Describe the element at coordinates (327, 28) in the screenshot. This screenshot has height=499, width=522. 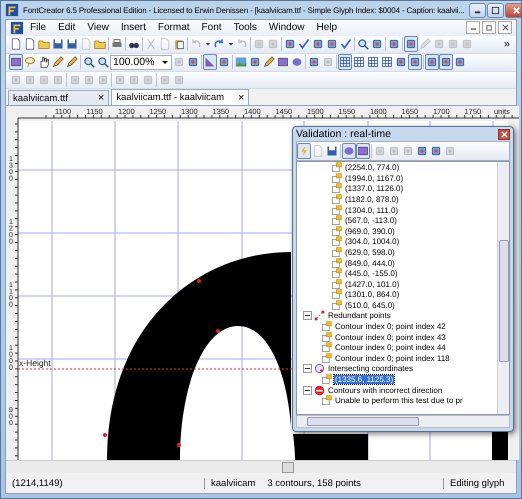
I see `menu-item: Help` at that location.